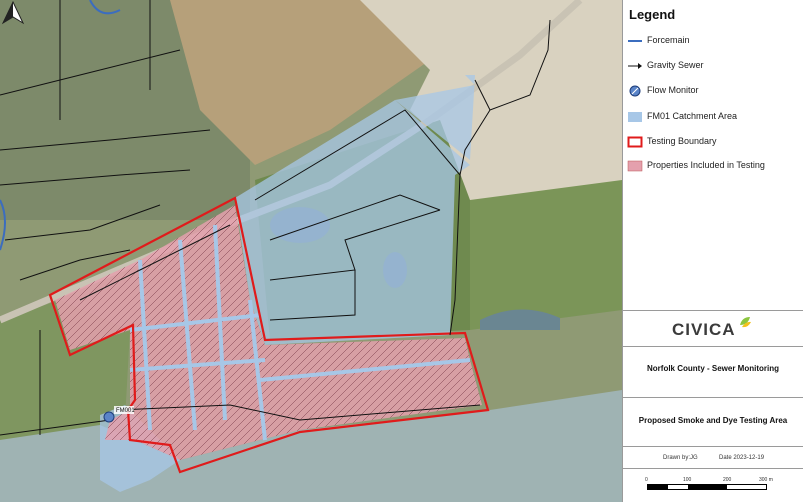 The image size is (803, 502). I want to click on legend-label: Flow Monitor, so click(673, 90).